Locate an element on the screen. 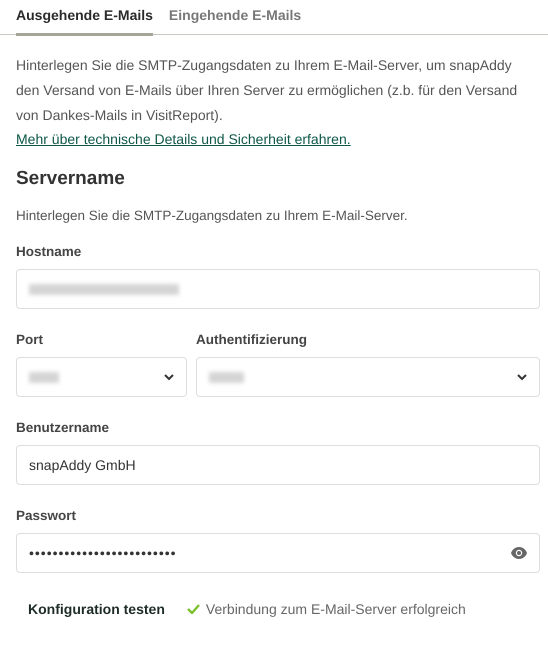 The width and height of the screenshot is (548, 658). password-dots: ••••••••••••••••••••••••• is located at coordinates (103, 553).